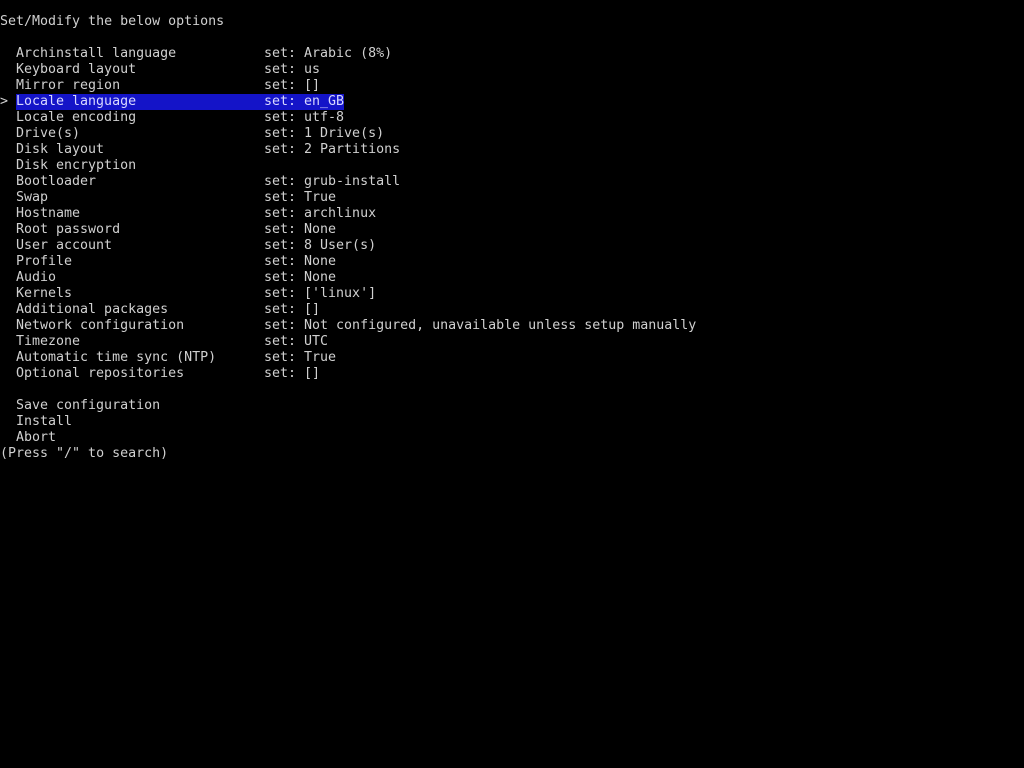  I want to click on menu-item-drives: Drive(s) set: 1 Drive(s), so click(512, 134).